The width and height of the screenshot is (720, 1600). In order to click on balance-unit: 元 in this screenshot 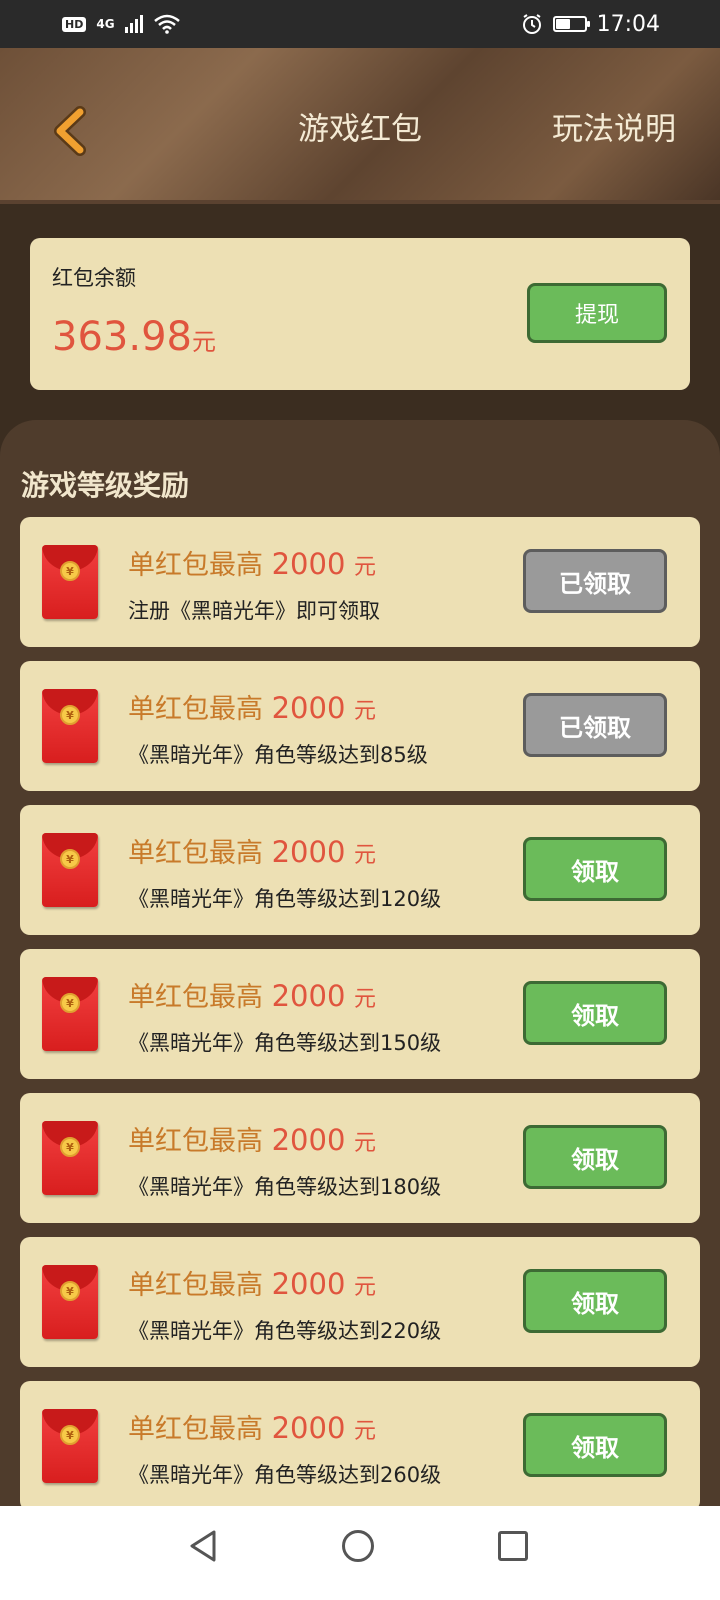, I will do `click(203, 342)`.